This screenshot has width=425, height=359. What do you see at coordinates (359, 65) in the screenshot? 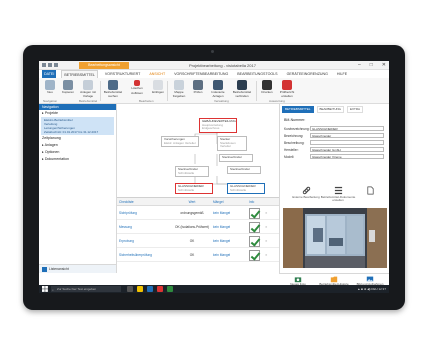
I see `minimize-button: –` at bounding box center [359, 65].